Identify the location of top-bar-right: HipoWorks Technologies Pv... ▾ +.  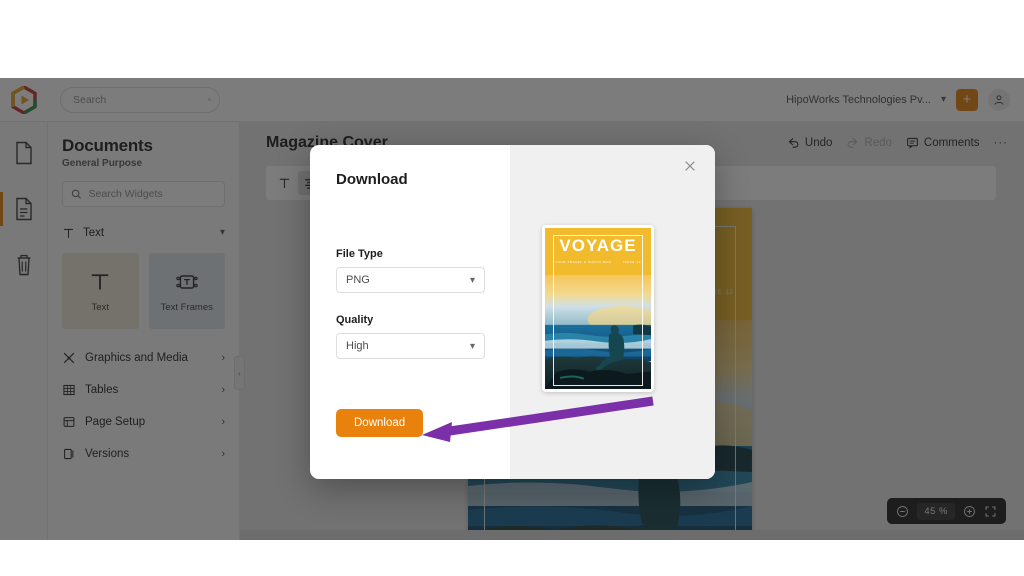
(905, 99).